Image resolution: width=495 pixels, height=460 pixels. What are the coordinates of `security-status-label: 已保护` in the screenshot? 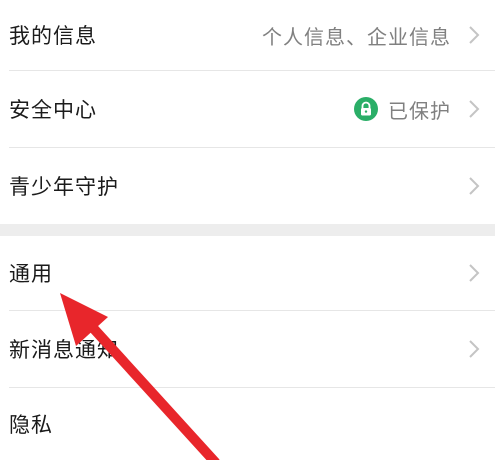 It's located at (419, 110).